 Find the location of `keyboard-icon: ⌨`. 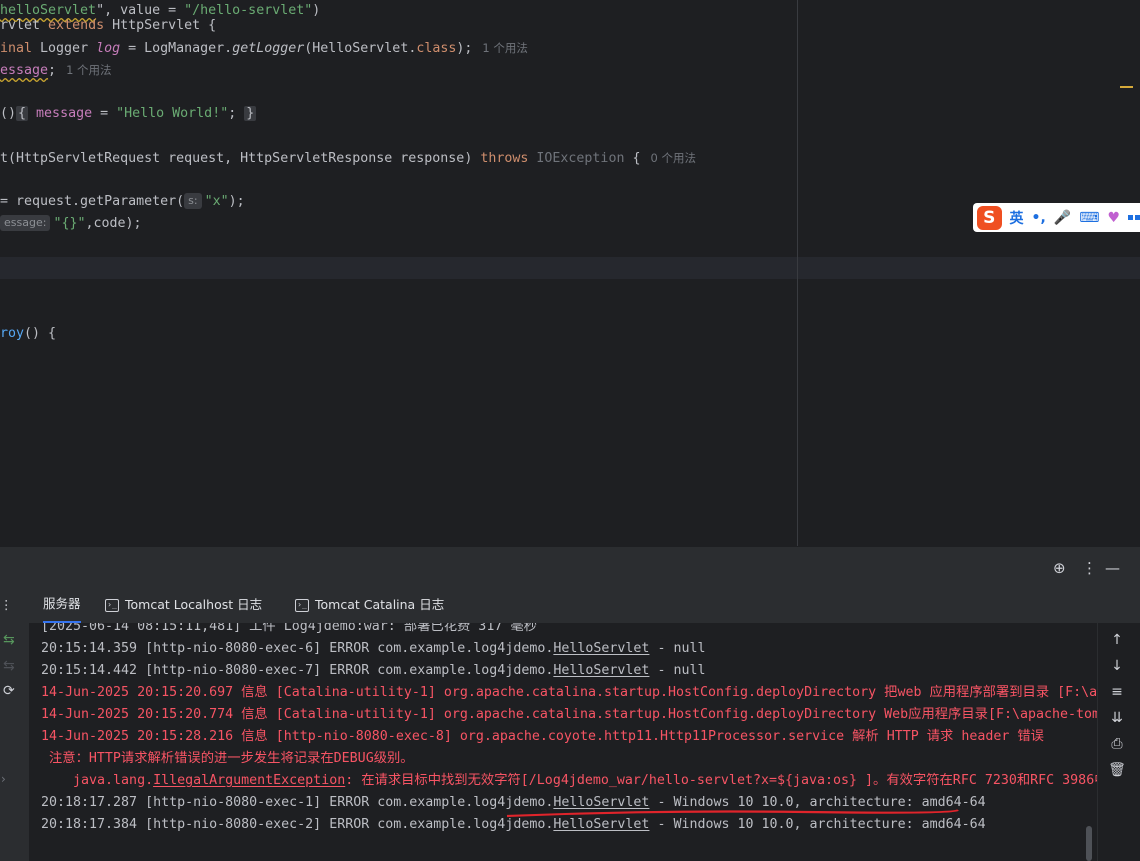

keyboard-icon: ⌨ is located at coordinates (1089, 218).